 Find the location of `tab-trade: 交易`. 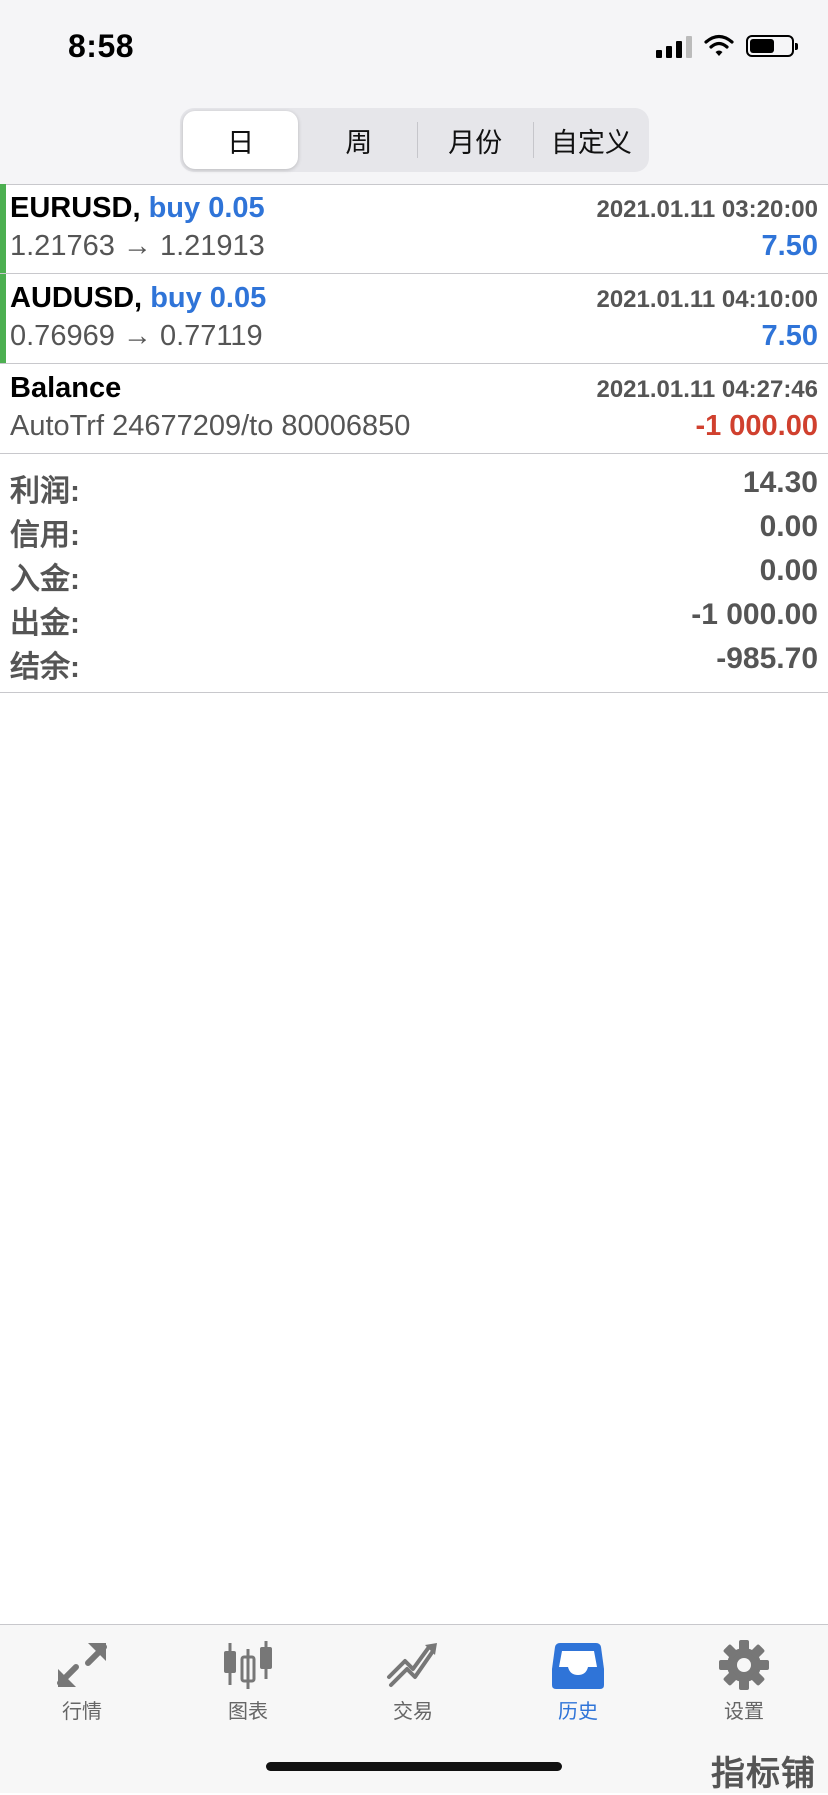

tab-trade: 交易 is located at coordinates (413, 1681).